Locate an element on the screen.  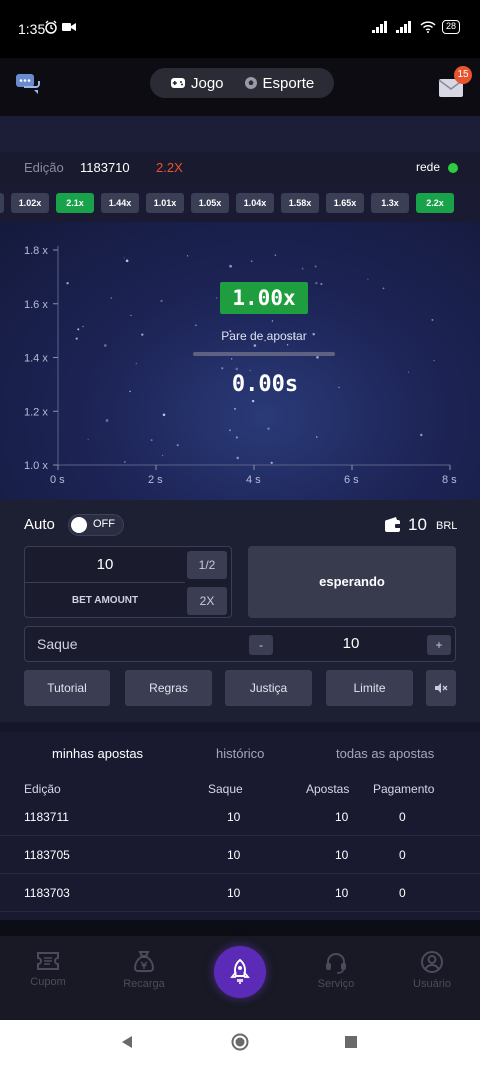
cashout-increase-button: + is located at coordinates (439, 645).